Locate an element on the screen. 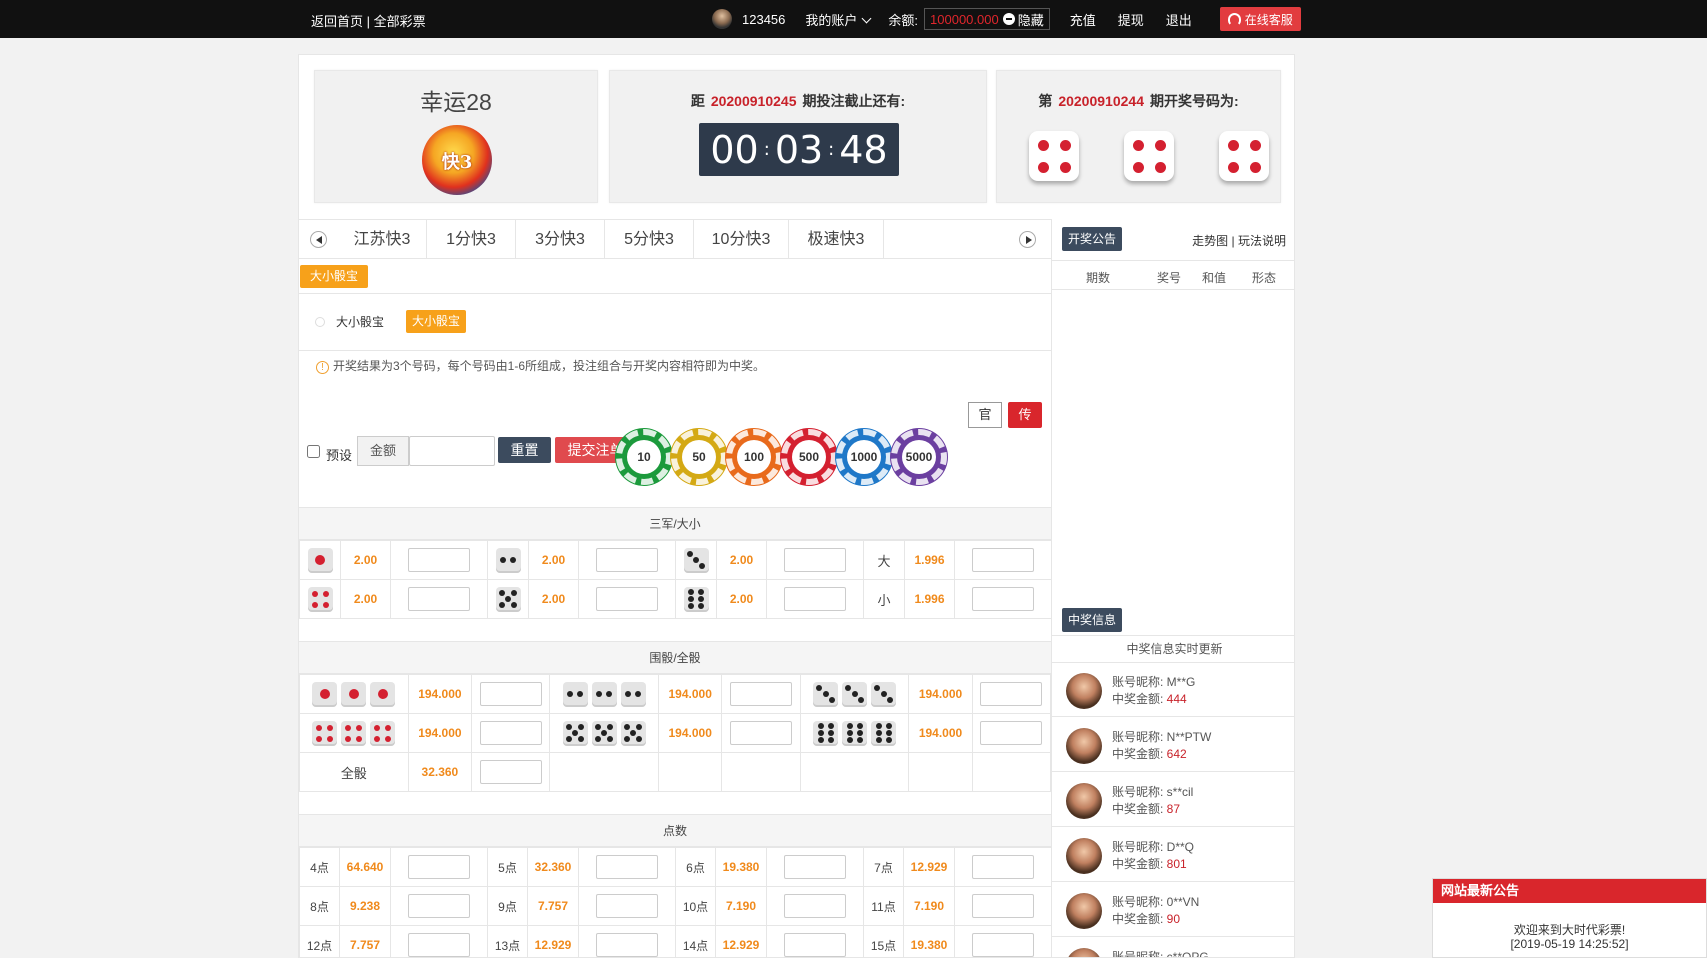 This screenshot has width=1707, height=958. tab-1min-k3: 1分快3 is located at coordinates (471, 239).